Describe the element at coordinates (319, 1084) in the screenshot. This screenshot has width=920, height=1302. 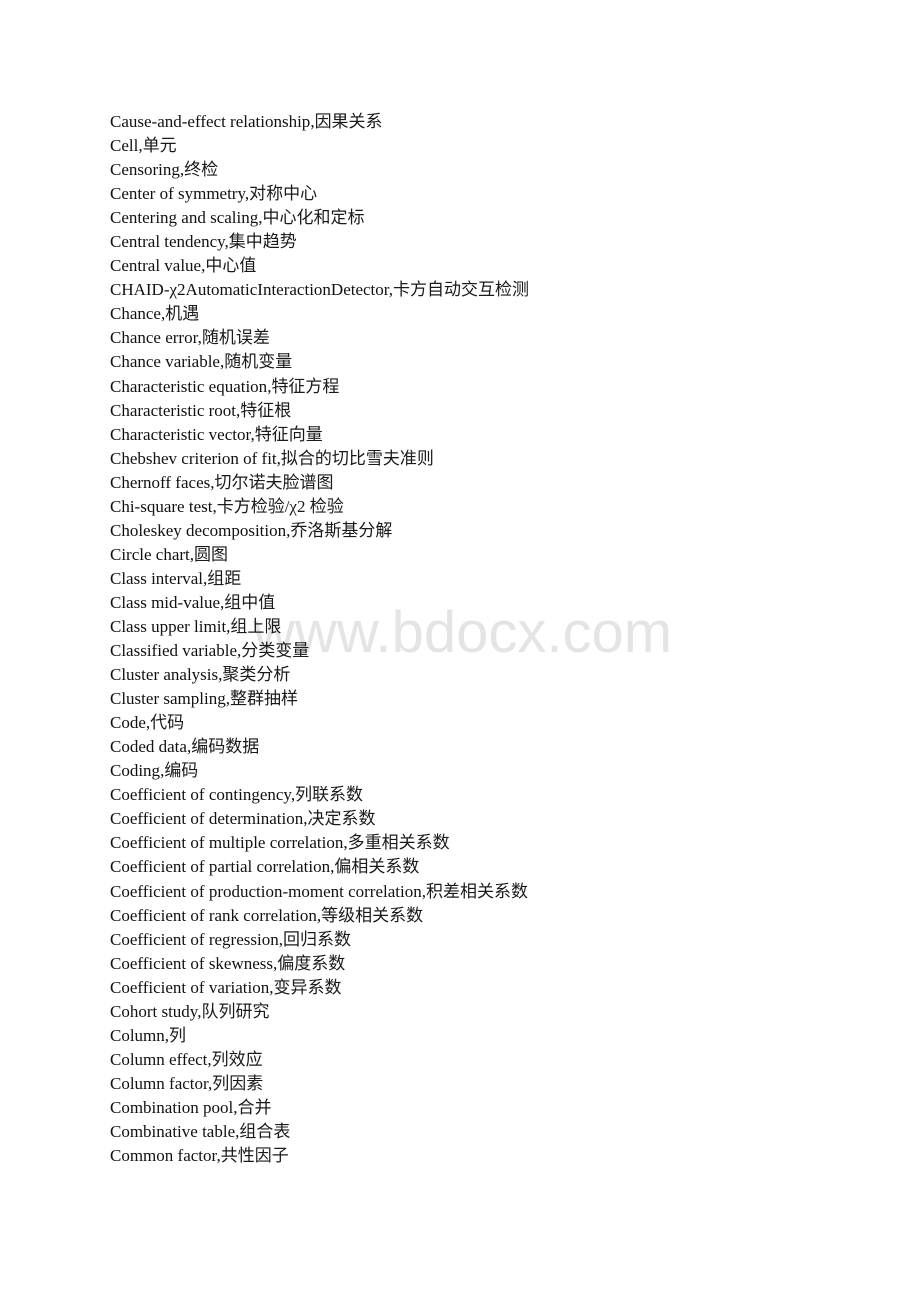
I see `glossary-entry: Column factor,列因素` at that location.